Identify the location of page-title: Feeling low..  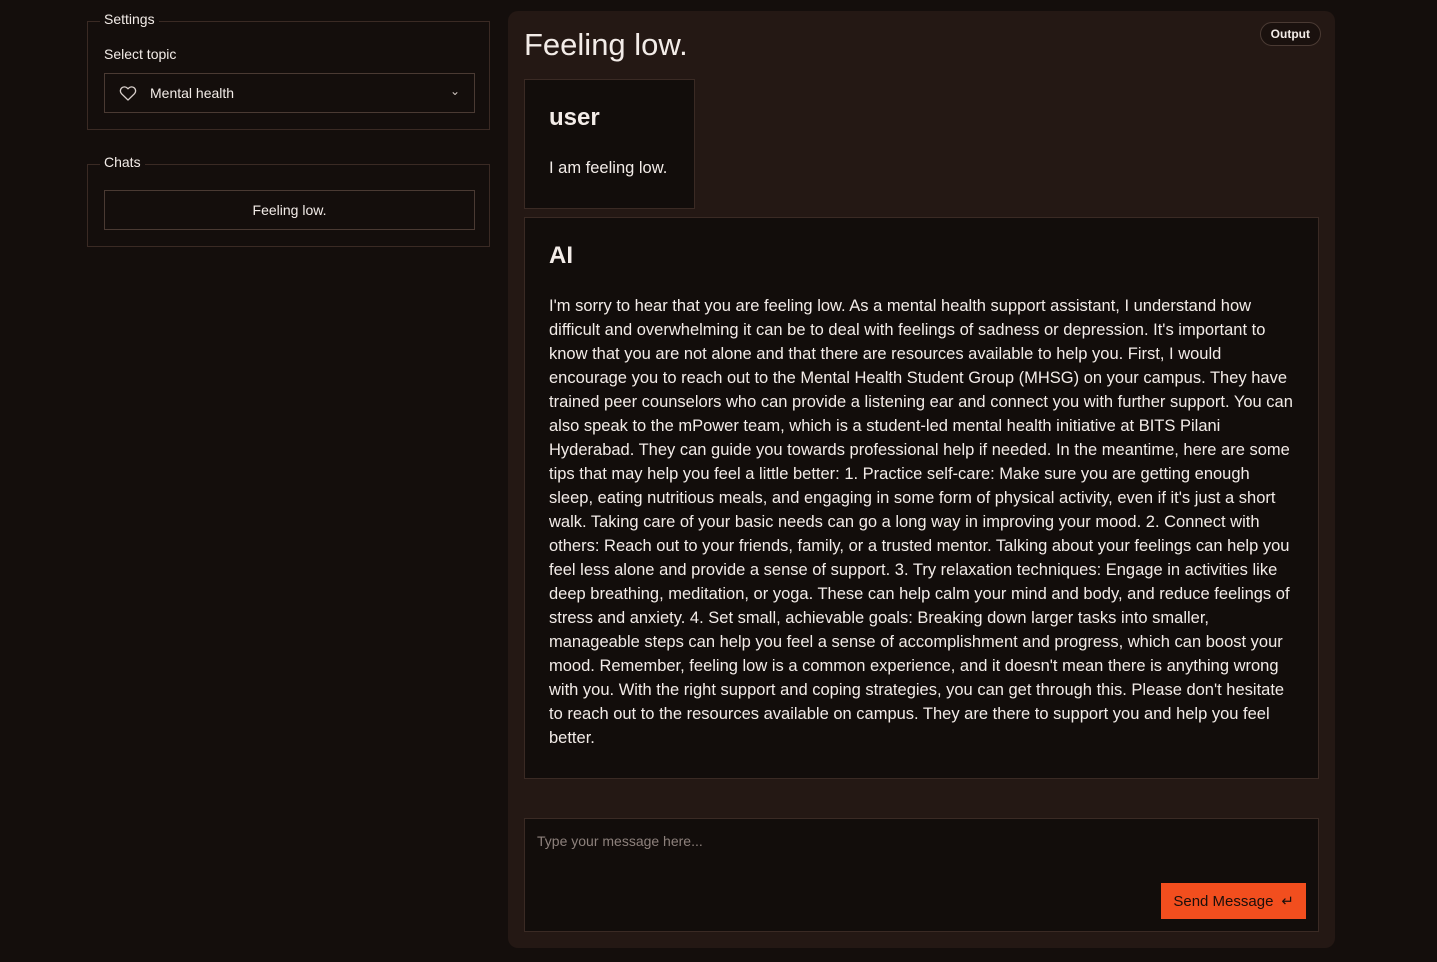
(606, 44).